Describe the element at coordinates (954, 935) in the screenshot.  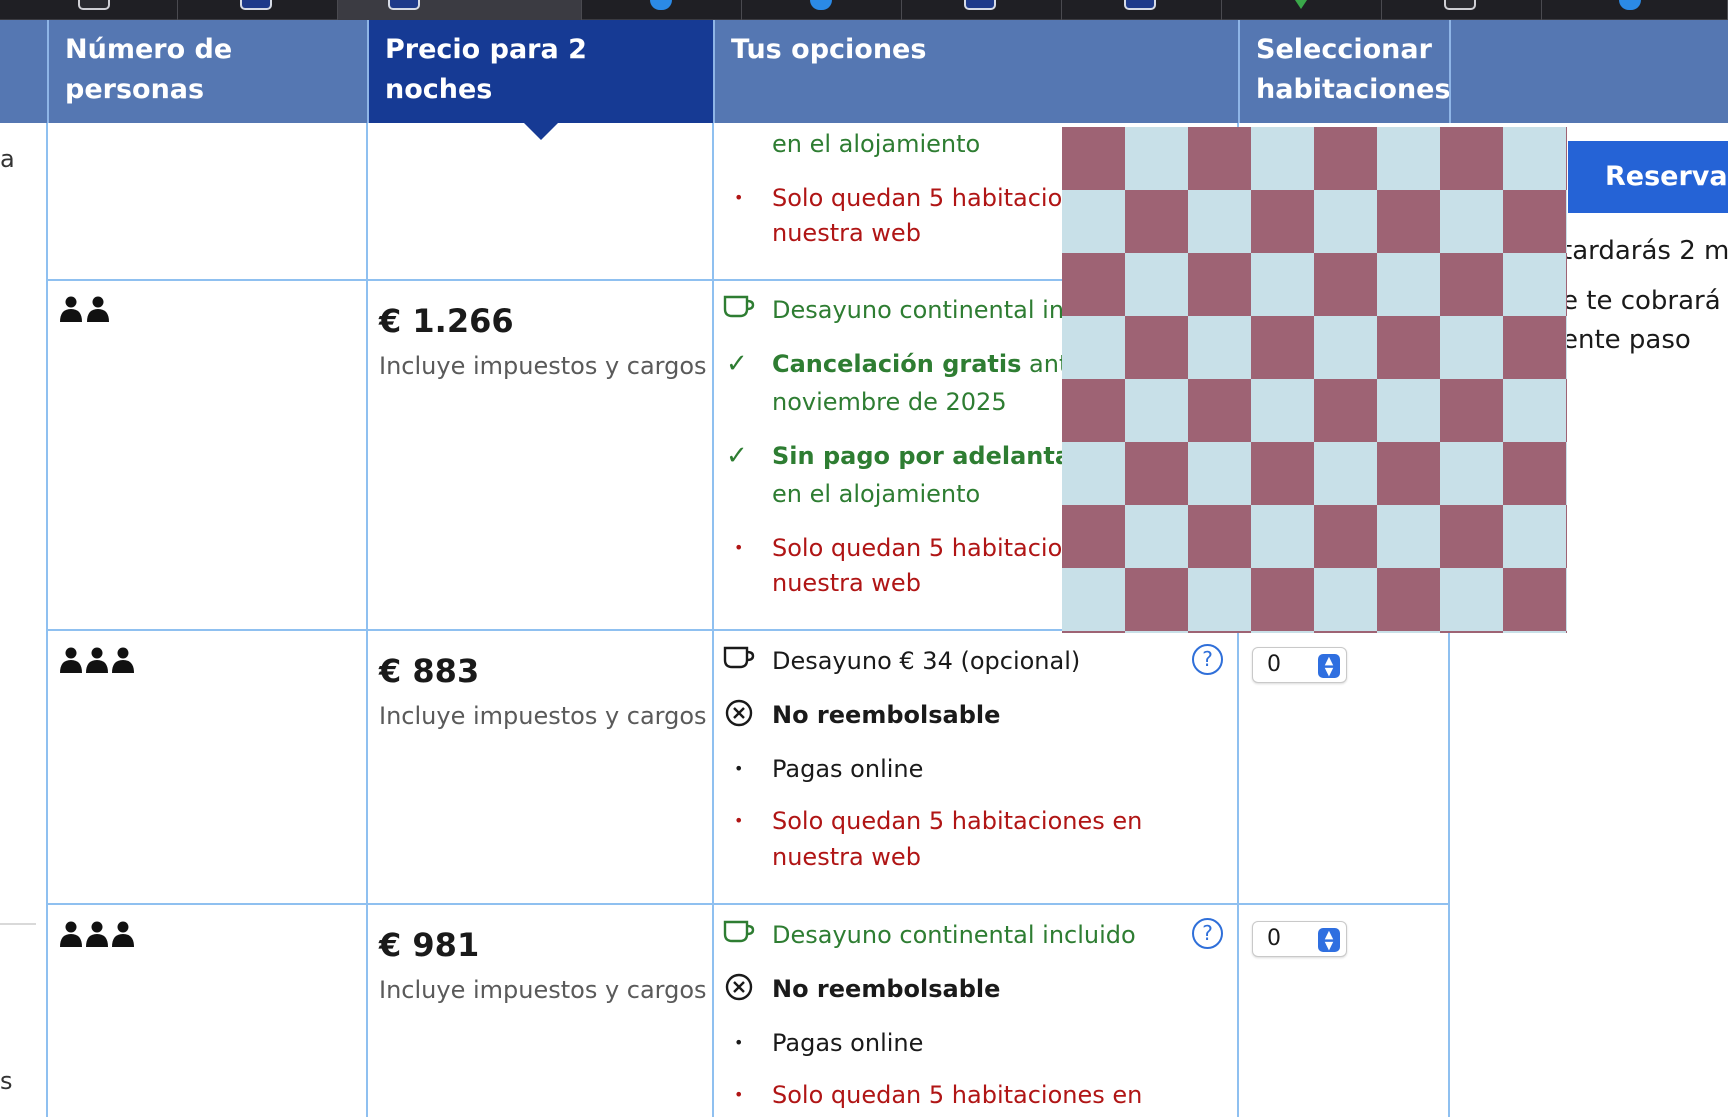
I see `breakfast-label: Desayuno continental incluido` at that location.